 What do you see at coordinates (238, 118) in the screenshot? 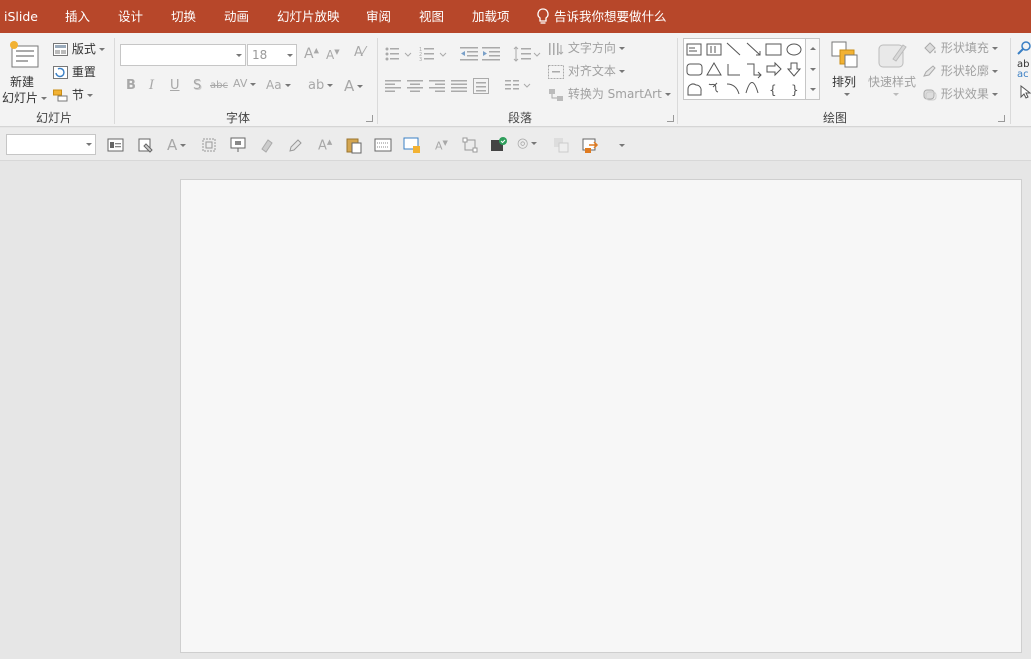
I see `font-group-label: 字体` at bounding box center [238, 118].